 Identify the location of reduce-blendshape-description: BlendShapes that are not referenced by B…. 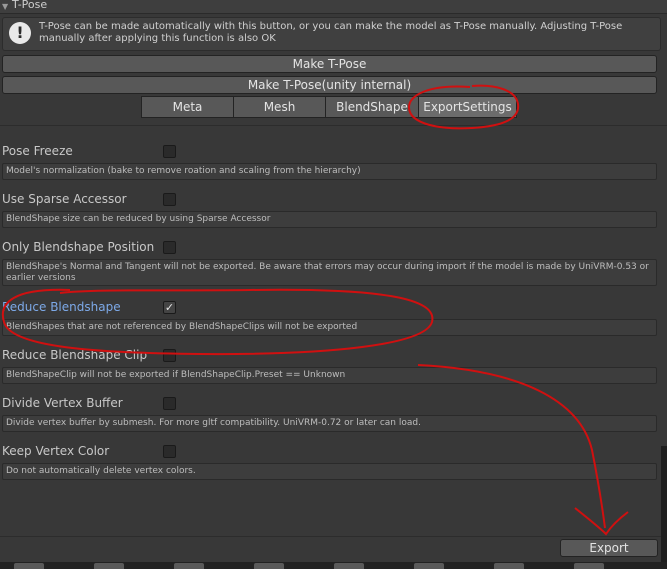
(329, 327).